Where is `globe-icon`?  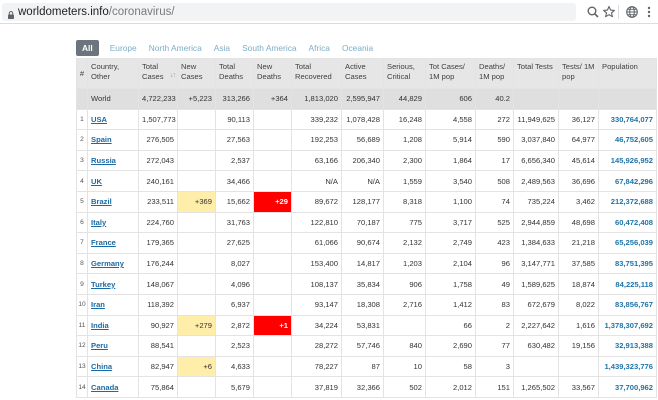
globe-icon is located at coordinates (632, 12).